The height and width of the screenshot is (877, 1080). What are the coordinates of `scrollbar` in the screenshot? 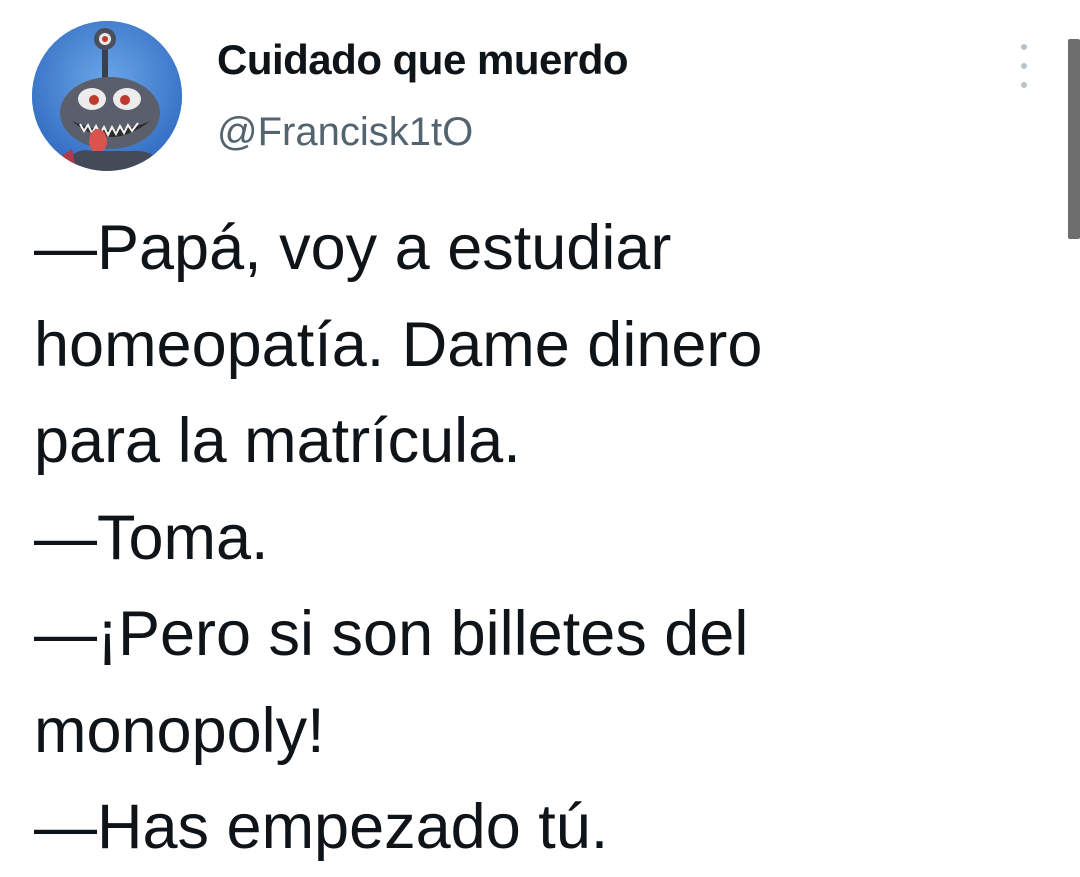 It's located at (1074, 139).